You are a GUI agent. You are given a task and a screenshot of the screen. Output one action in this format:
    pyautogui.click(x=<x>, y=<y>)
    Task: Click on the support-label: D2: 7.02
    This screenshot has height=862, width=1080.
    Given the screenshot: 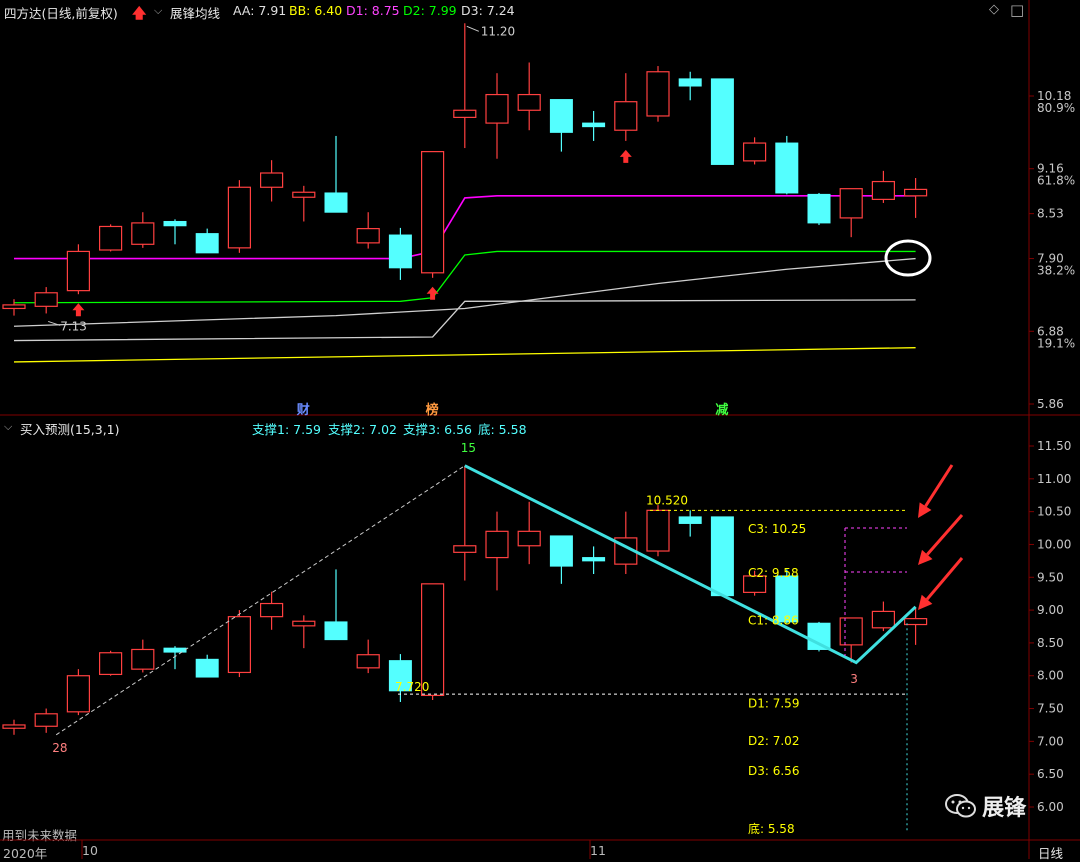 What is the action you would take?
    pyautogui.click(x=773, y=741)
    